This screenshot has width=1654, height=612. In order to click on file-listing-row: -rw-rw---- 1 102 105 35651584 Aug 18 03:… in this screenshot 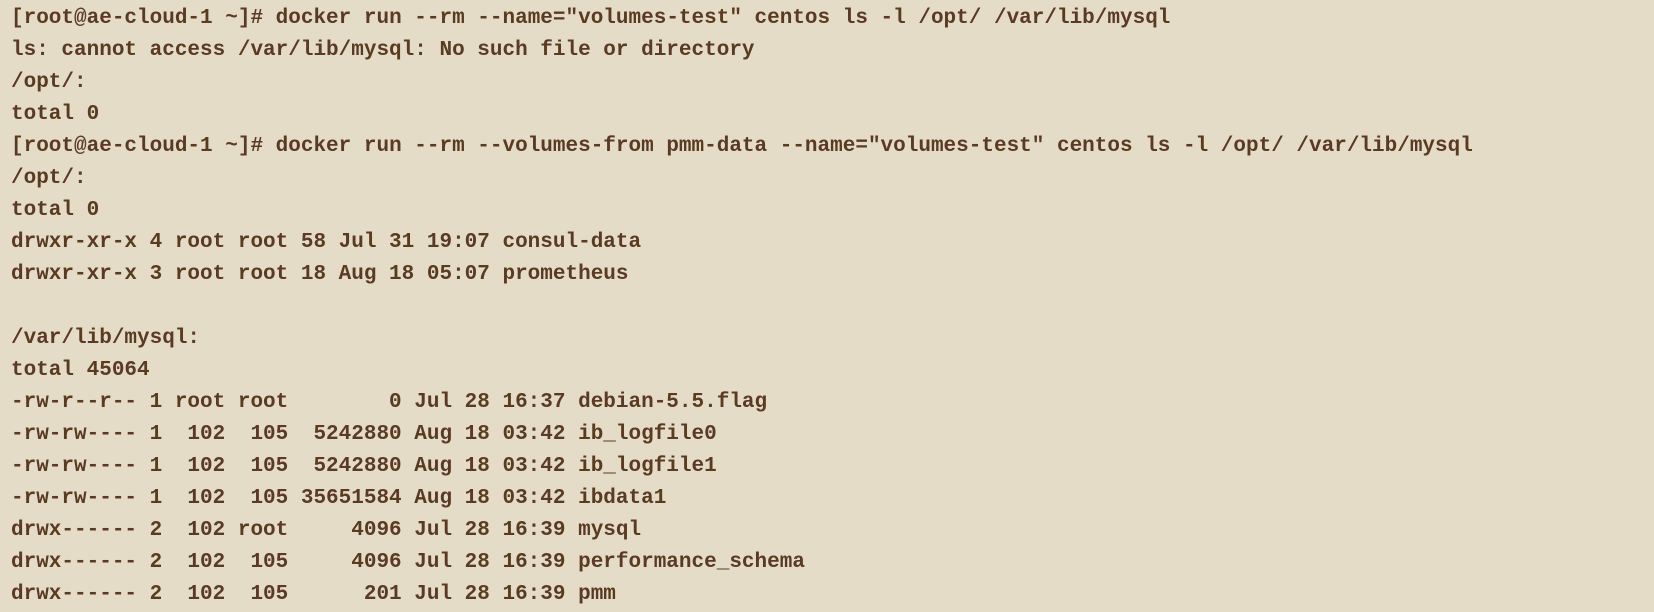, I will do `click(339, 498)`.